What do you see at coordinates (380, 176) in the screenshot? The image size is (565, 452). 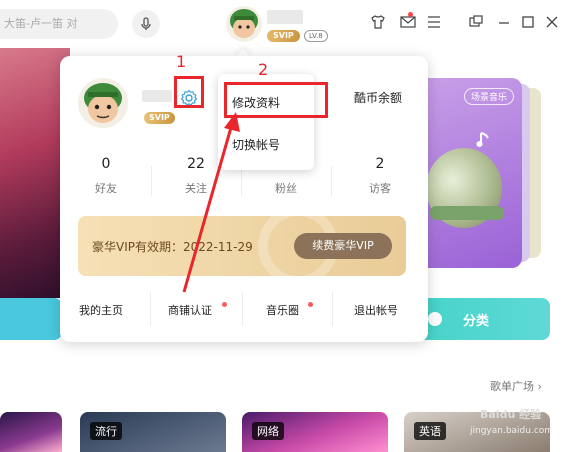 I see `stat-visitors: 2 访客` at bounding box center [380, 176].